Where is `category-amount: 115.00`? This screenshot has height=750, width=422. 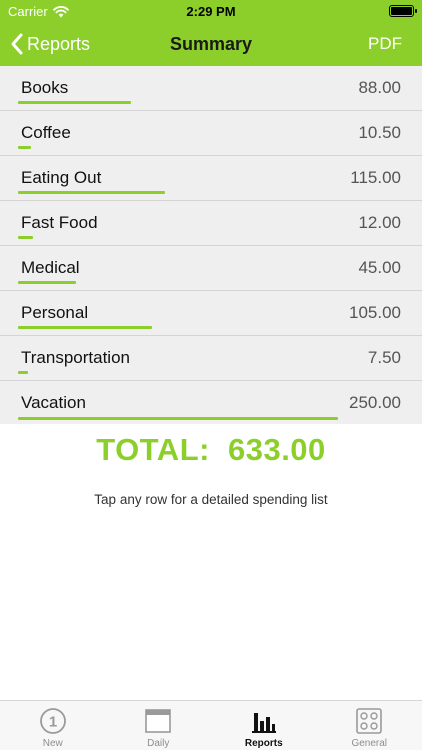
category-amount: 115.00 is located at coordinates (375, 177).